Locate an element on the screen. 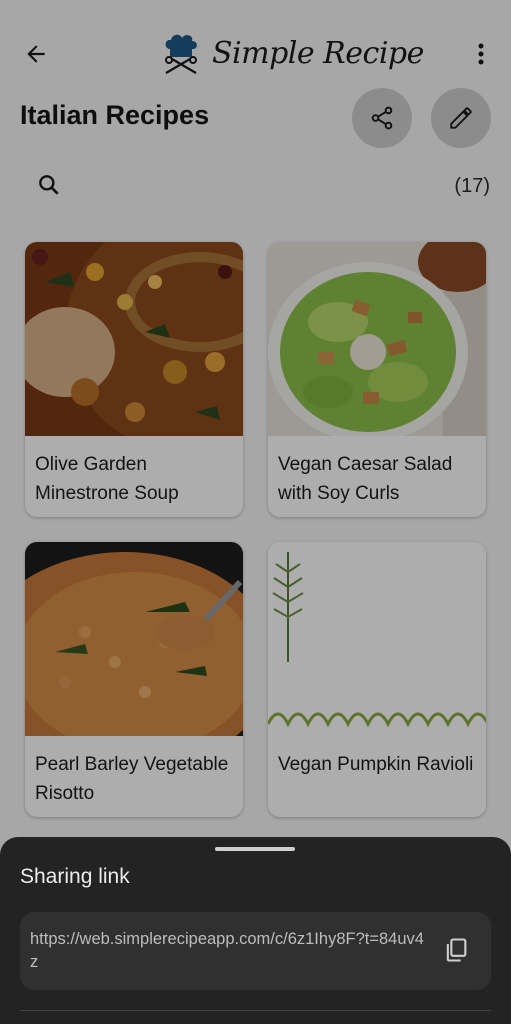 The height and width of the screenshot is (1024, 511). search-button is located at coordinates (49, 185).